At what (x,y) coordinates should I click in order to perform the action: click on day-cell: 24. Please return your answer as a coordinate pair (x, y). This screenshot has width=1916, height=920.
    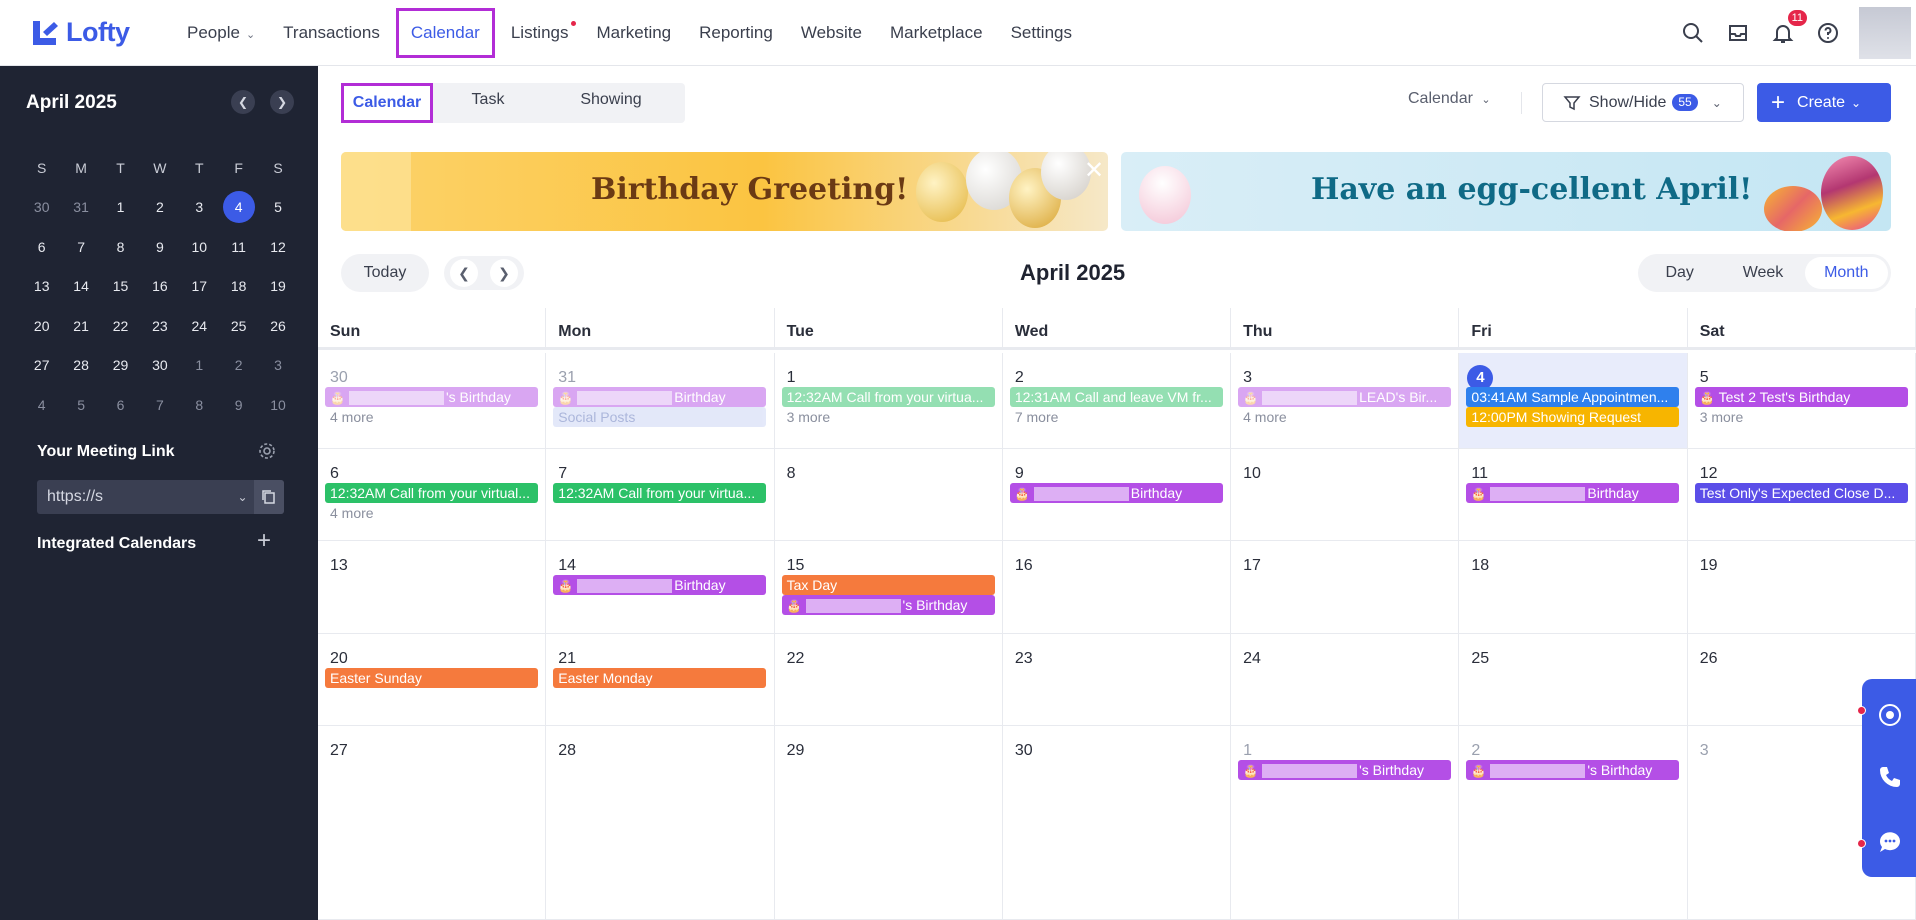
    Looking at the image, I should click on (1345, 679).